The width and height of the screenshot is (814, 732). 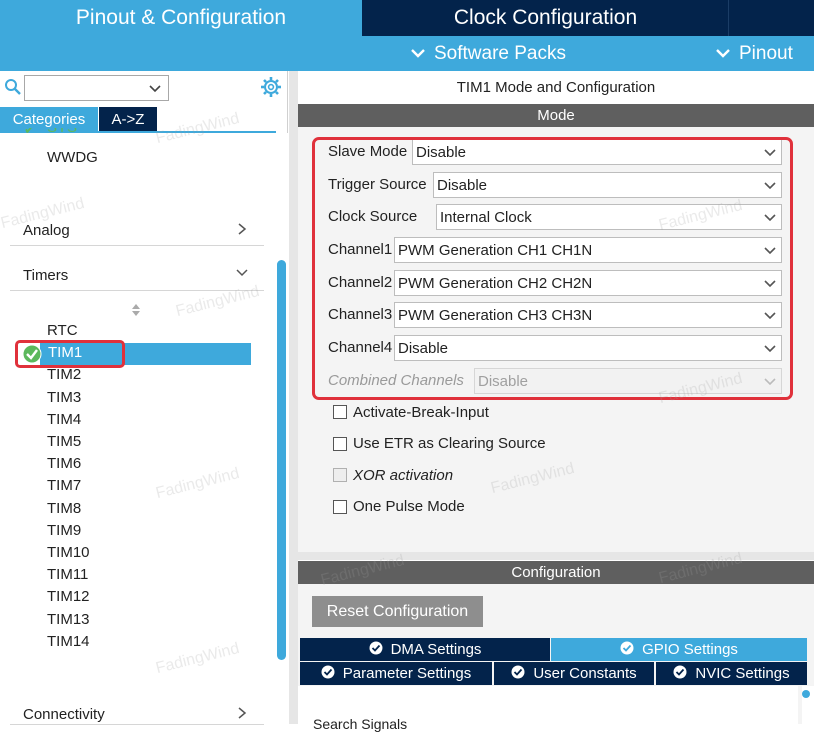 I want to click on tab-a-z: A->Z, so click(x=128, y=119).